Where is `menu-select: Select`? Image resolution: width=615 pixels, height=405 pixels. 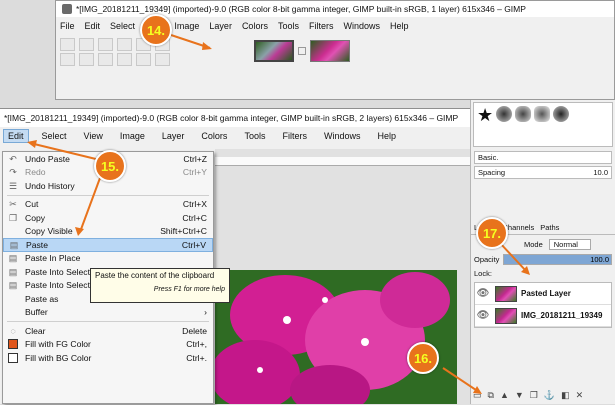
menu-select: Select is located at coordinates (54, 136).